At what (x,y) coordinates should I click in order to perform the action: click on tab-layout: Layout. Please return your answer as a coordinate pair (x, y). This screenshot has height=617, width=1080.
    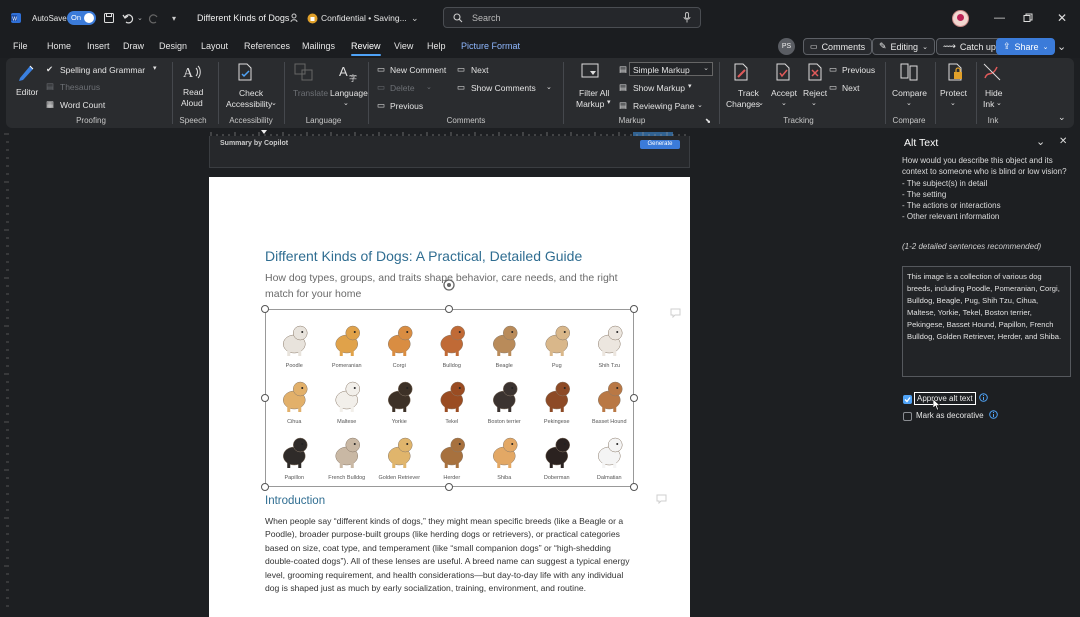
    Looking at the image, I should click on (214, 46).